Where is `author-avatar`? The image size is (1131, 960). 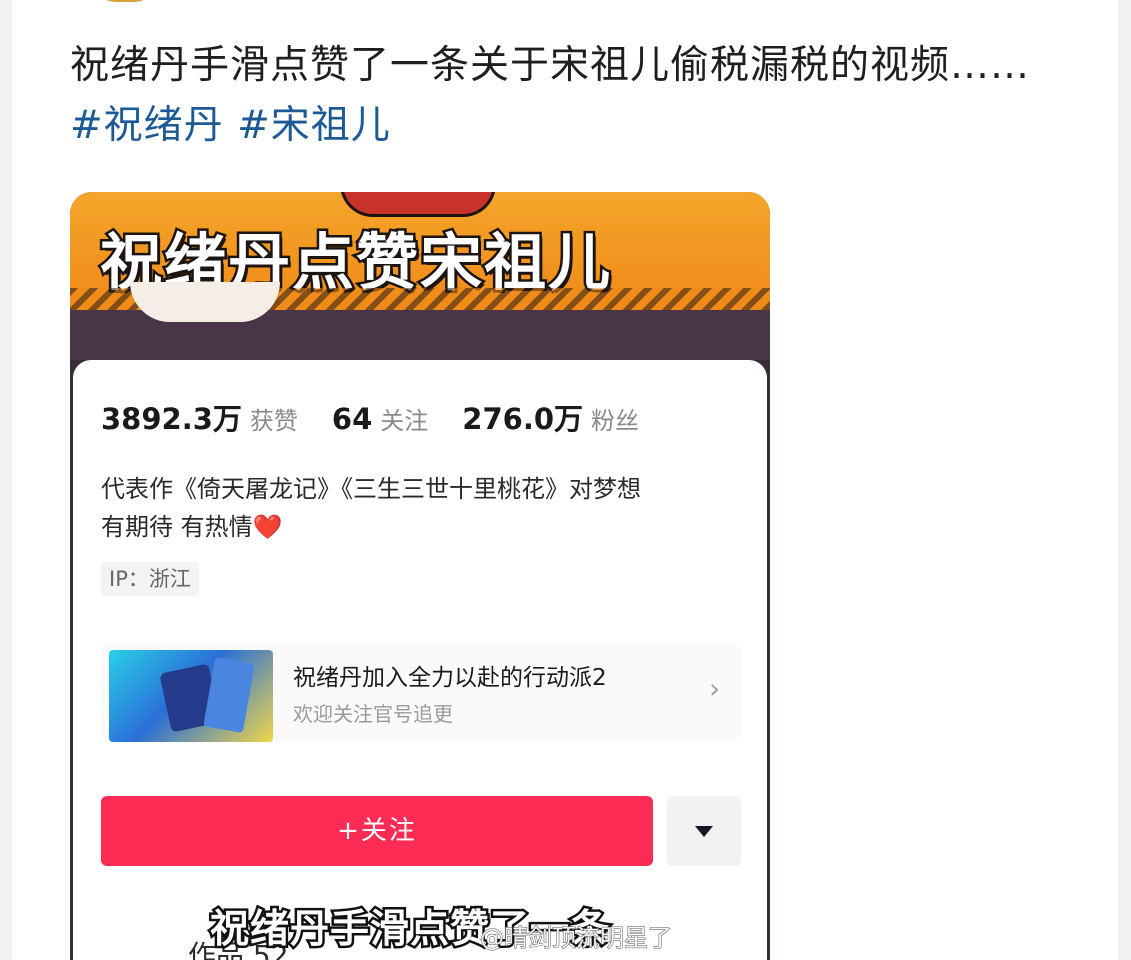
author-avatar is located at coordinates (125, 1).